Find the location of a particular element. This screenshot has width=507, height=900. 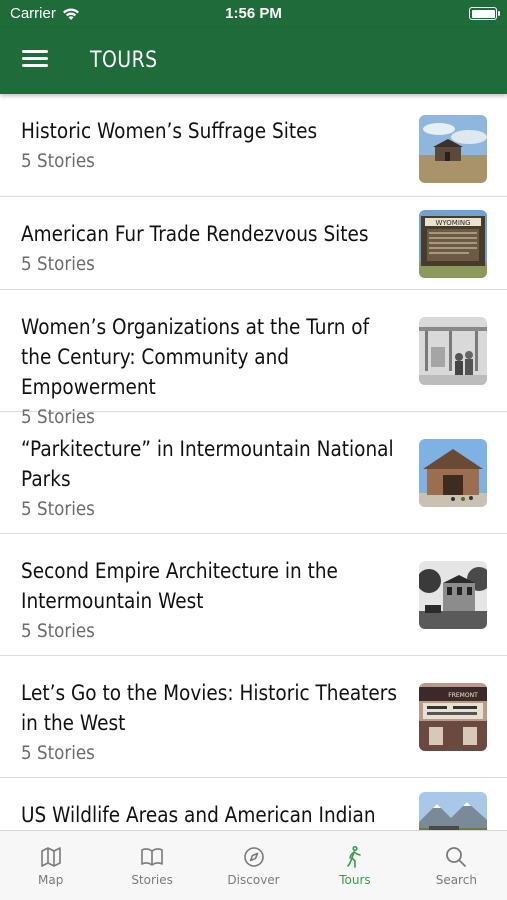

tab-search: Search is located at coordinates (456, 865).